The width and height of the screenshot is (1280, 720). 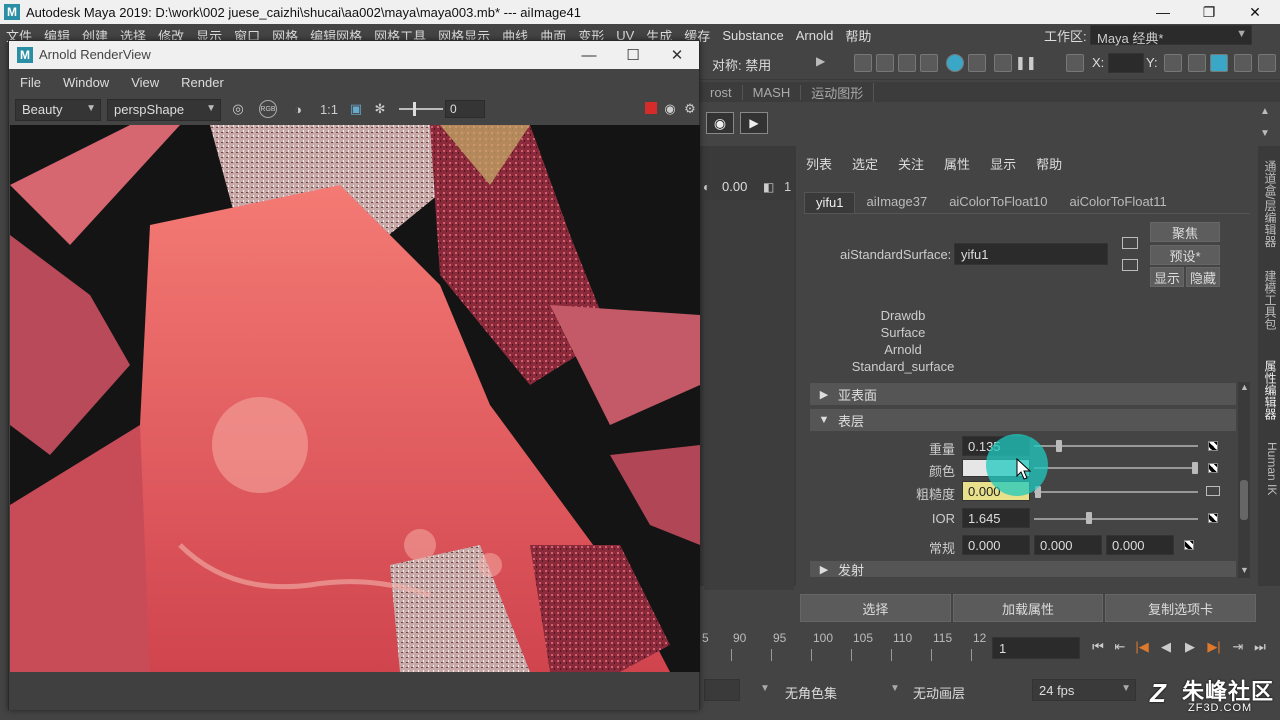 I want to click on shelf-tab-mash: MASH, so click(x=772, y=92).